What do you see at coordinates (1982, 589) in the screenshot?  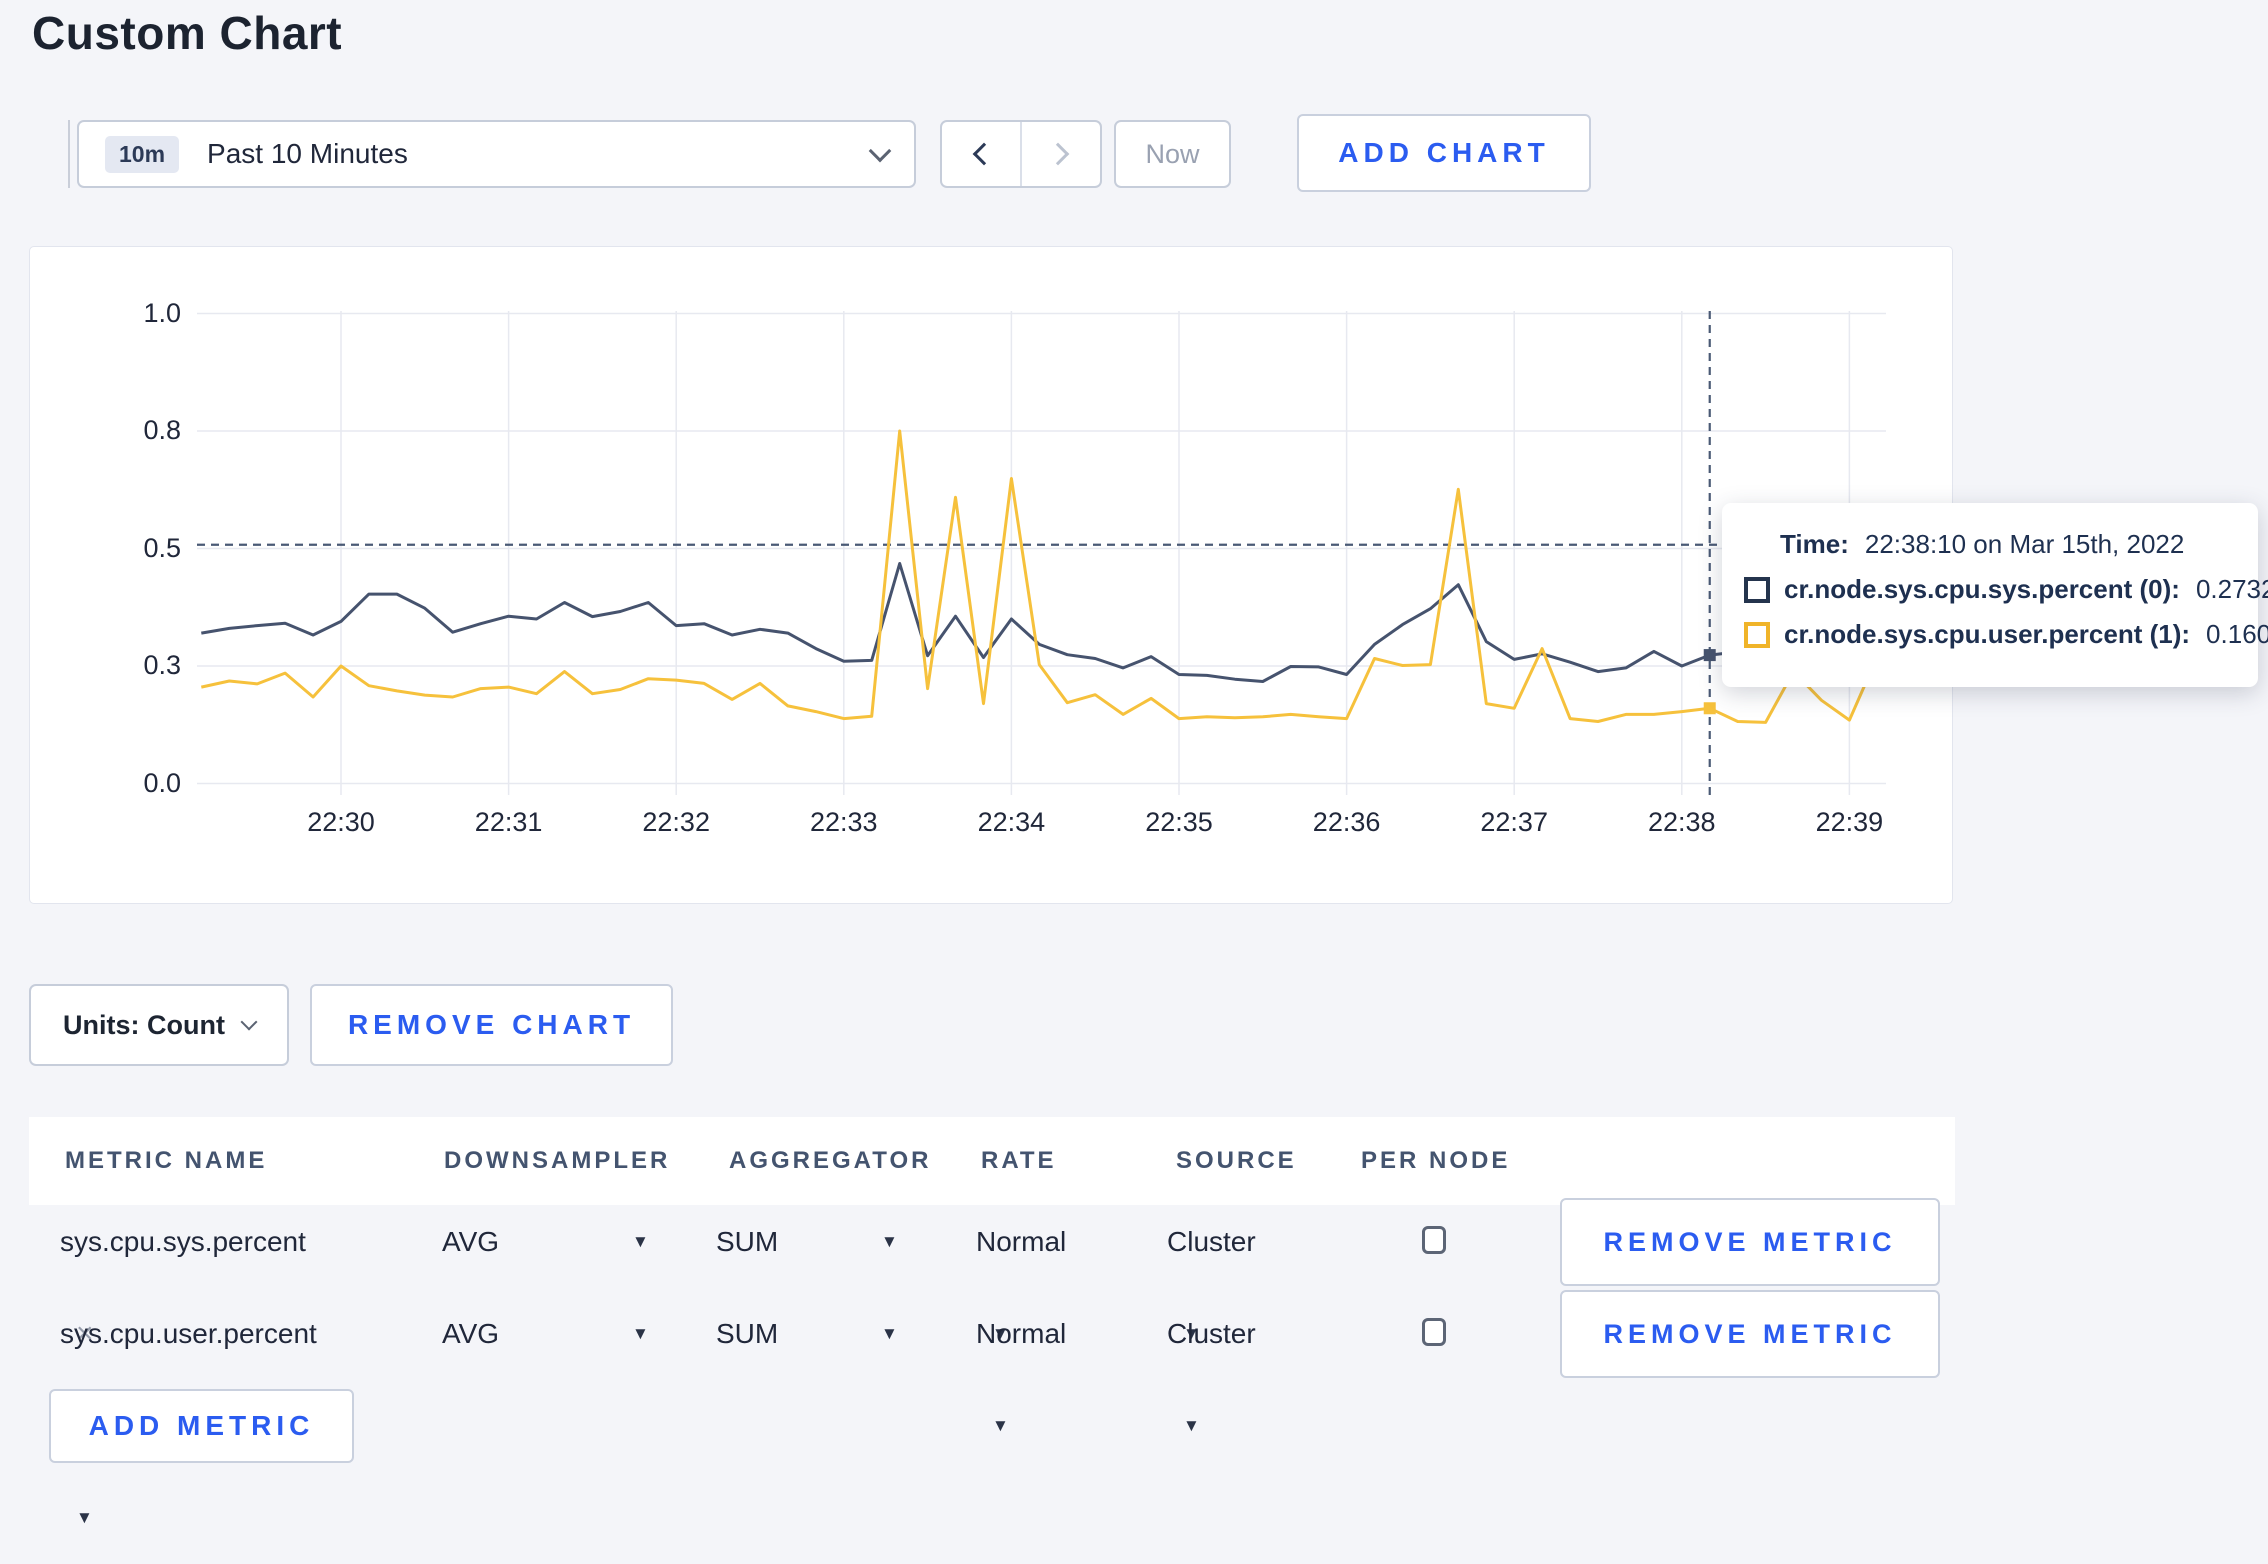 I see `tooltip-series-label: cr.node.sys.cpu.sys.percent (0):` at bounding box center [1982, 589].